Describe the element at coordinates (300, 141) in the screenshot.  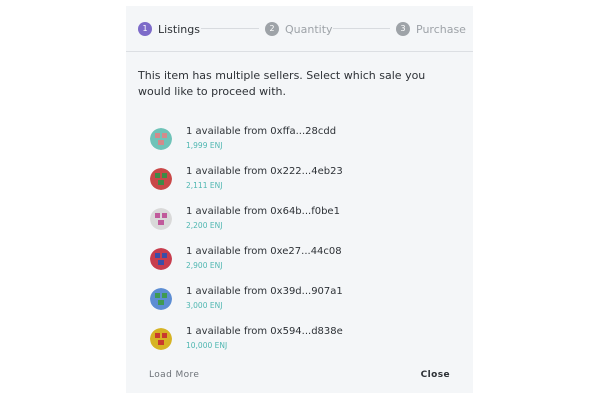
I see `listing-item: 1 available from 0xffa...28cdd 1,999 ENJ` at that location.